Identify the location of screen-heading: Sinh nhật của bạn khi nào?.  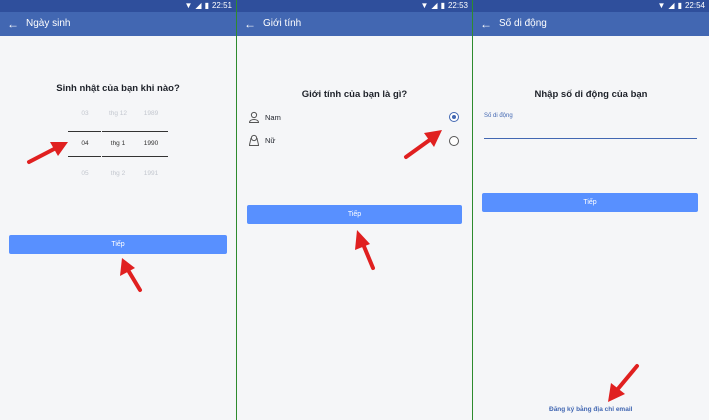
(118, 88).